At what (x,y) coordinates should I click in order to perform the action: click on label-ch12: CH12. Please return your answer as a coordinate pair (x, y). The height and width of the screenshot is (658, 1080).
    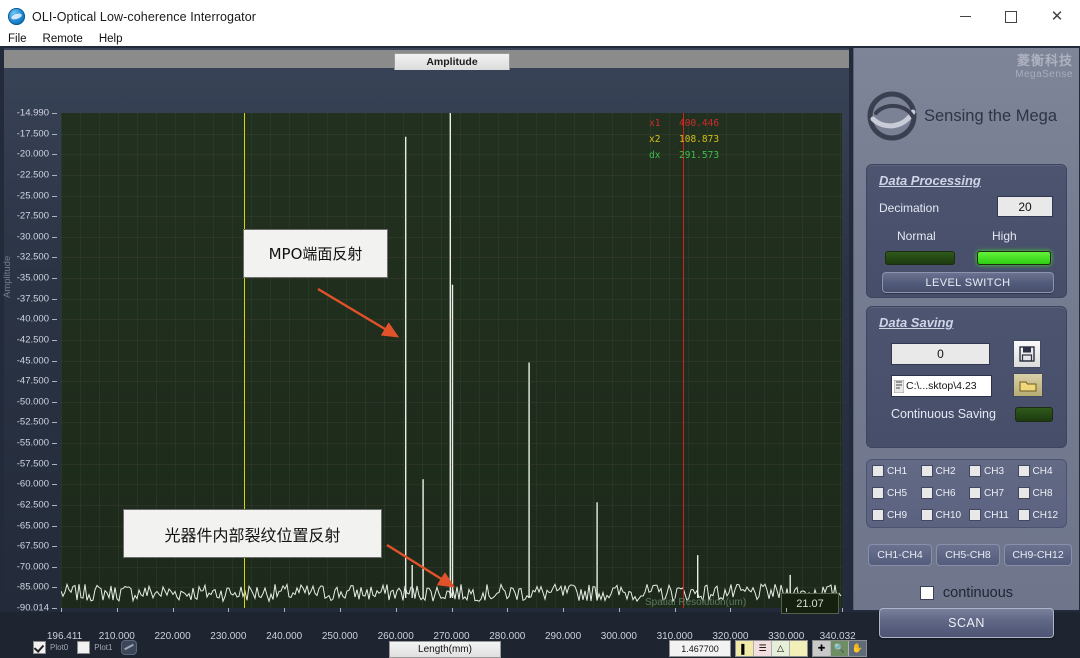
    Looking at the image, I should click on (1045, 515).